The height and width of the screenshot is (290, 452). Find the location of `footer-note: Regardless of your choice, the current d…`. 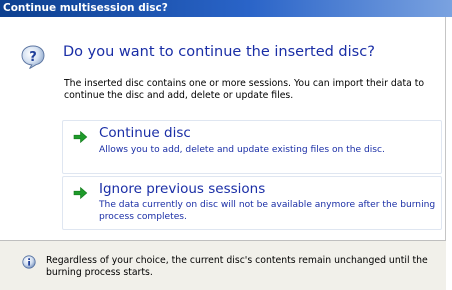

footer-note: Regardless of your choice, the current d… is located at coordinates (237, 266).